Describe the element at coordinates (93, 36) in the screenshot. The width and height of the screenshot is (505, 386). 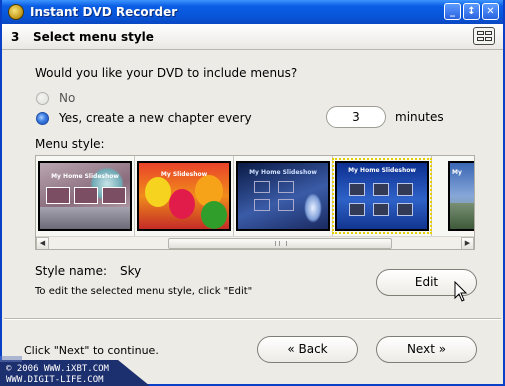
I see `step-title: Select menu style` at that location.